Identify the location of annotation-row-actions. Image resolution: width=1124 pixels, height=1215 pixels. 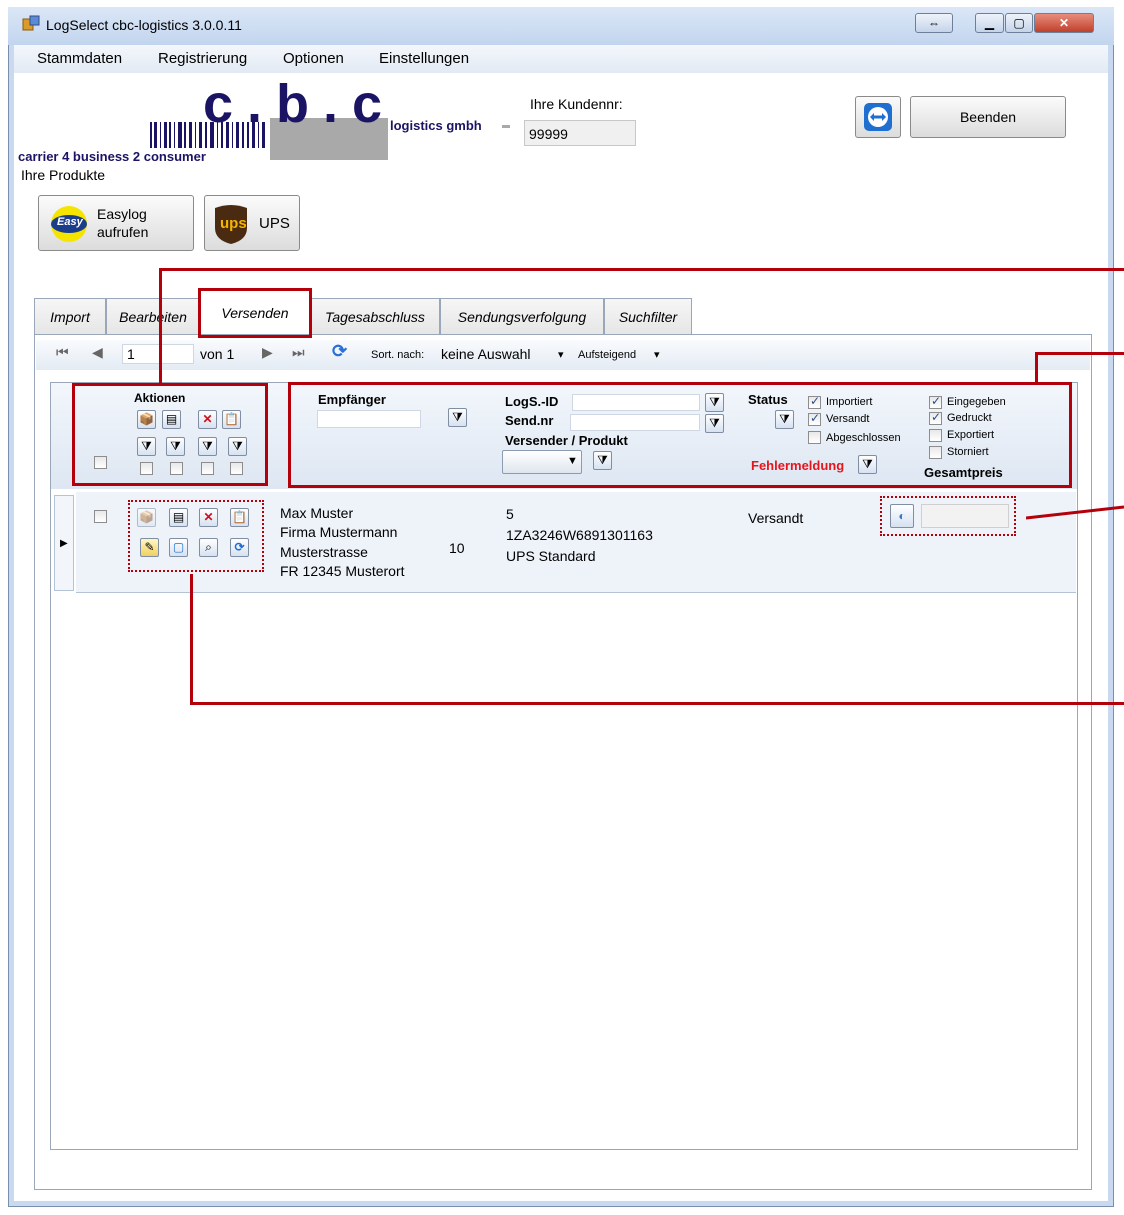
(196, 536).